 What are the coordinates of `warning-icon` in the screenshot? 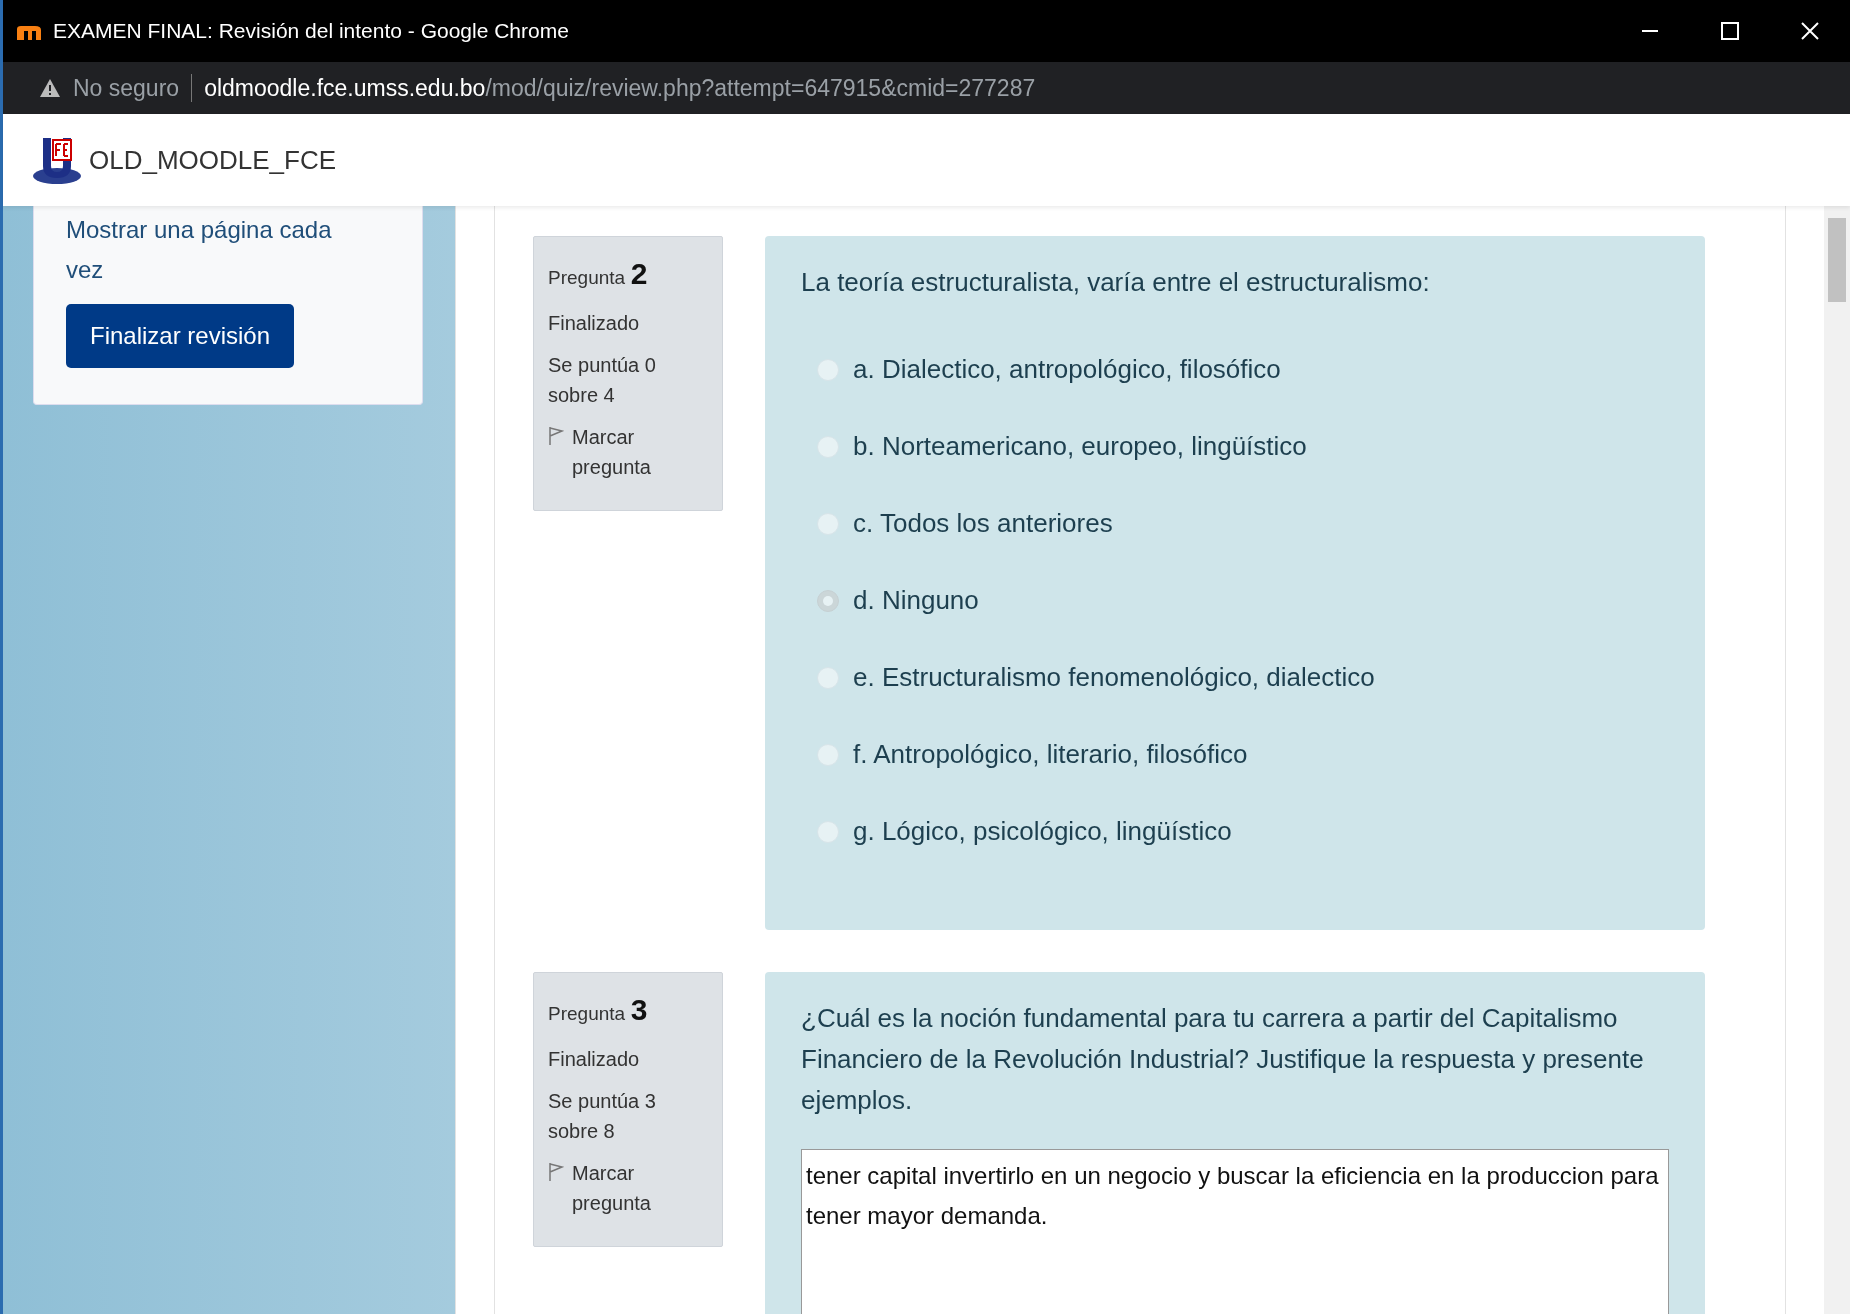 It's located at (50, 88).